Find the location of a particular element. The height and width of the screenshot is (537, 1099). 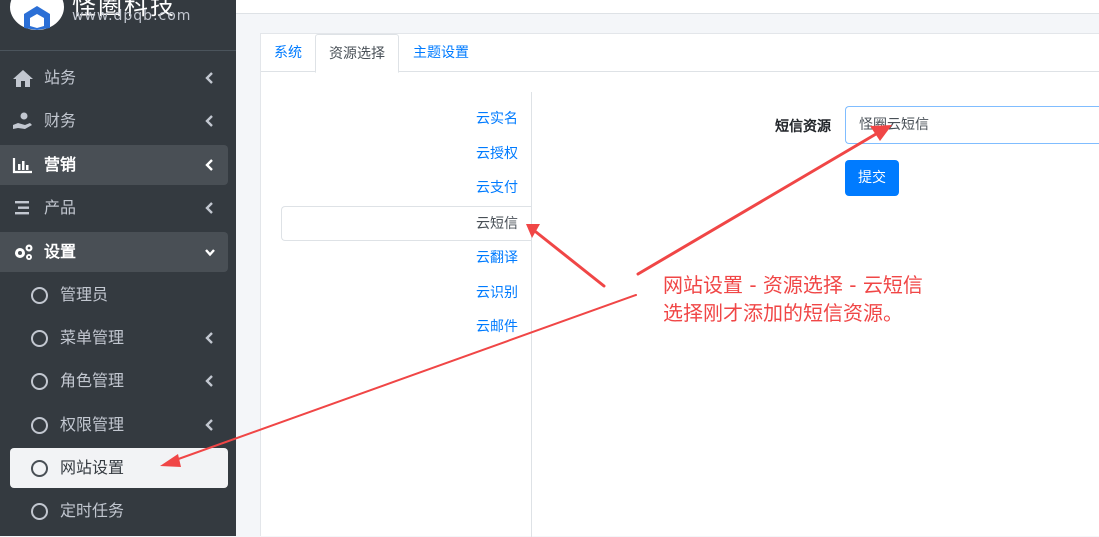

sidebar-item-chanpin: 产品 is located at coordinates (118, 208).